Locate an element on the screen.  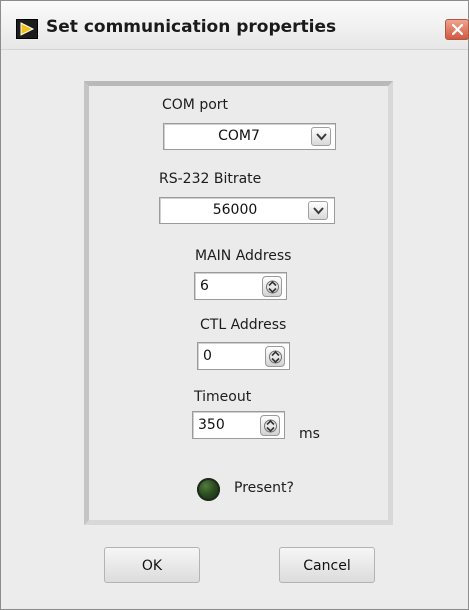
ctl-address-label: CTL Address is located at coordinates (243, 325).